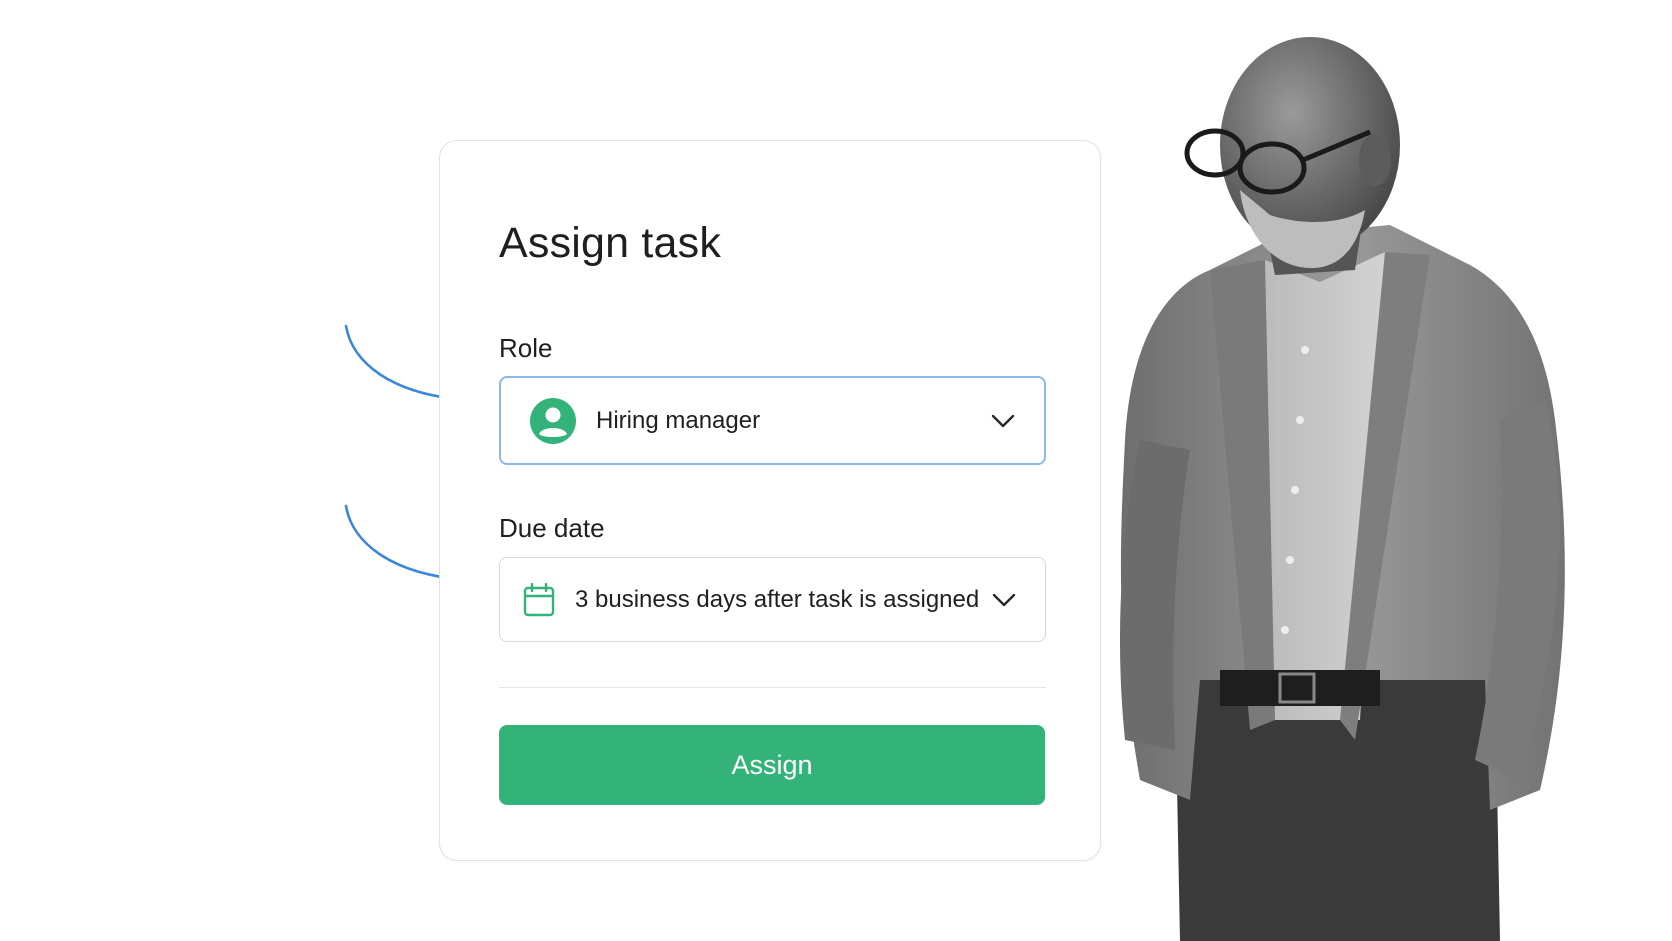 The width and height of the screenshot is (1672, 941). Describe the element at coordinates (772, 765) in the screenshot. I see `assign-button: Assign` at that location.